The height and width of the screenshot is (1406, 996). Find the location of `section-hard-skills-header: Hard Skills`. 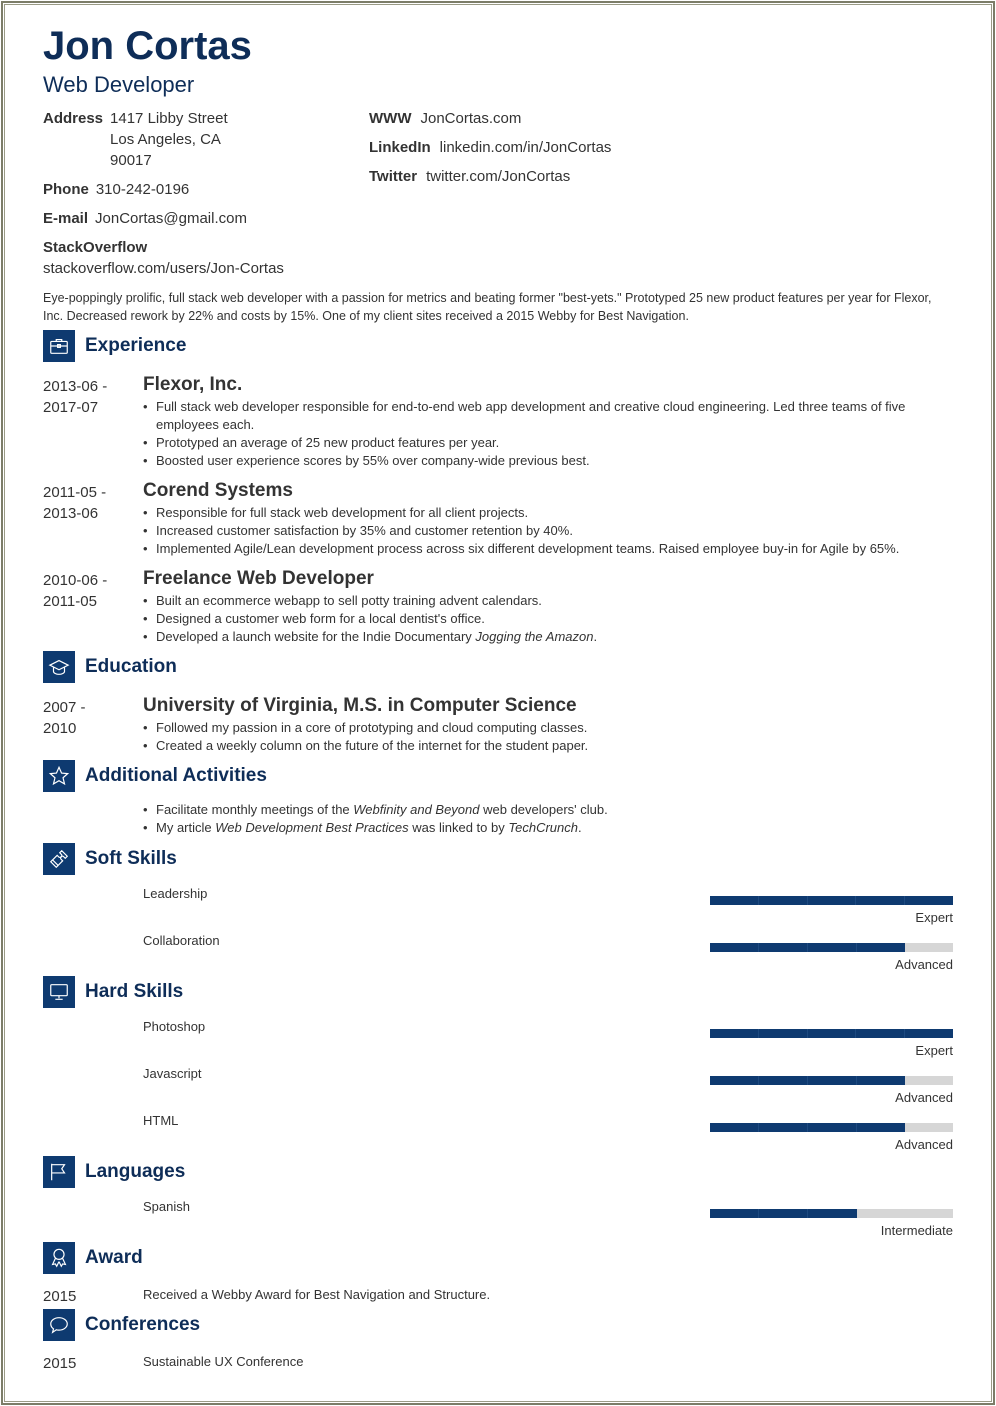

section-hard-skills-header: Hard Skills is located at coordinates (113, 992).